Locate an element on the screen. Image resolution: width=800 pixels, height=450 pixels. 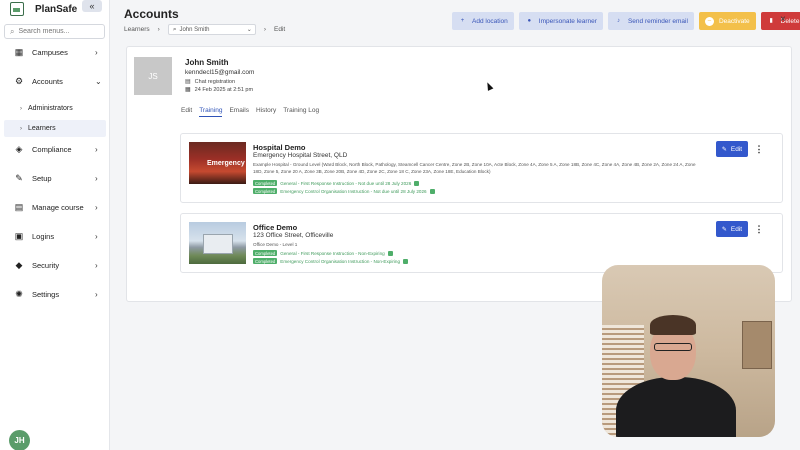
sidebar-subitem-learners: › Learners is located at coordinates (55, 128).